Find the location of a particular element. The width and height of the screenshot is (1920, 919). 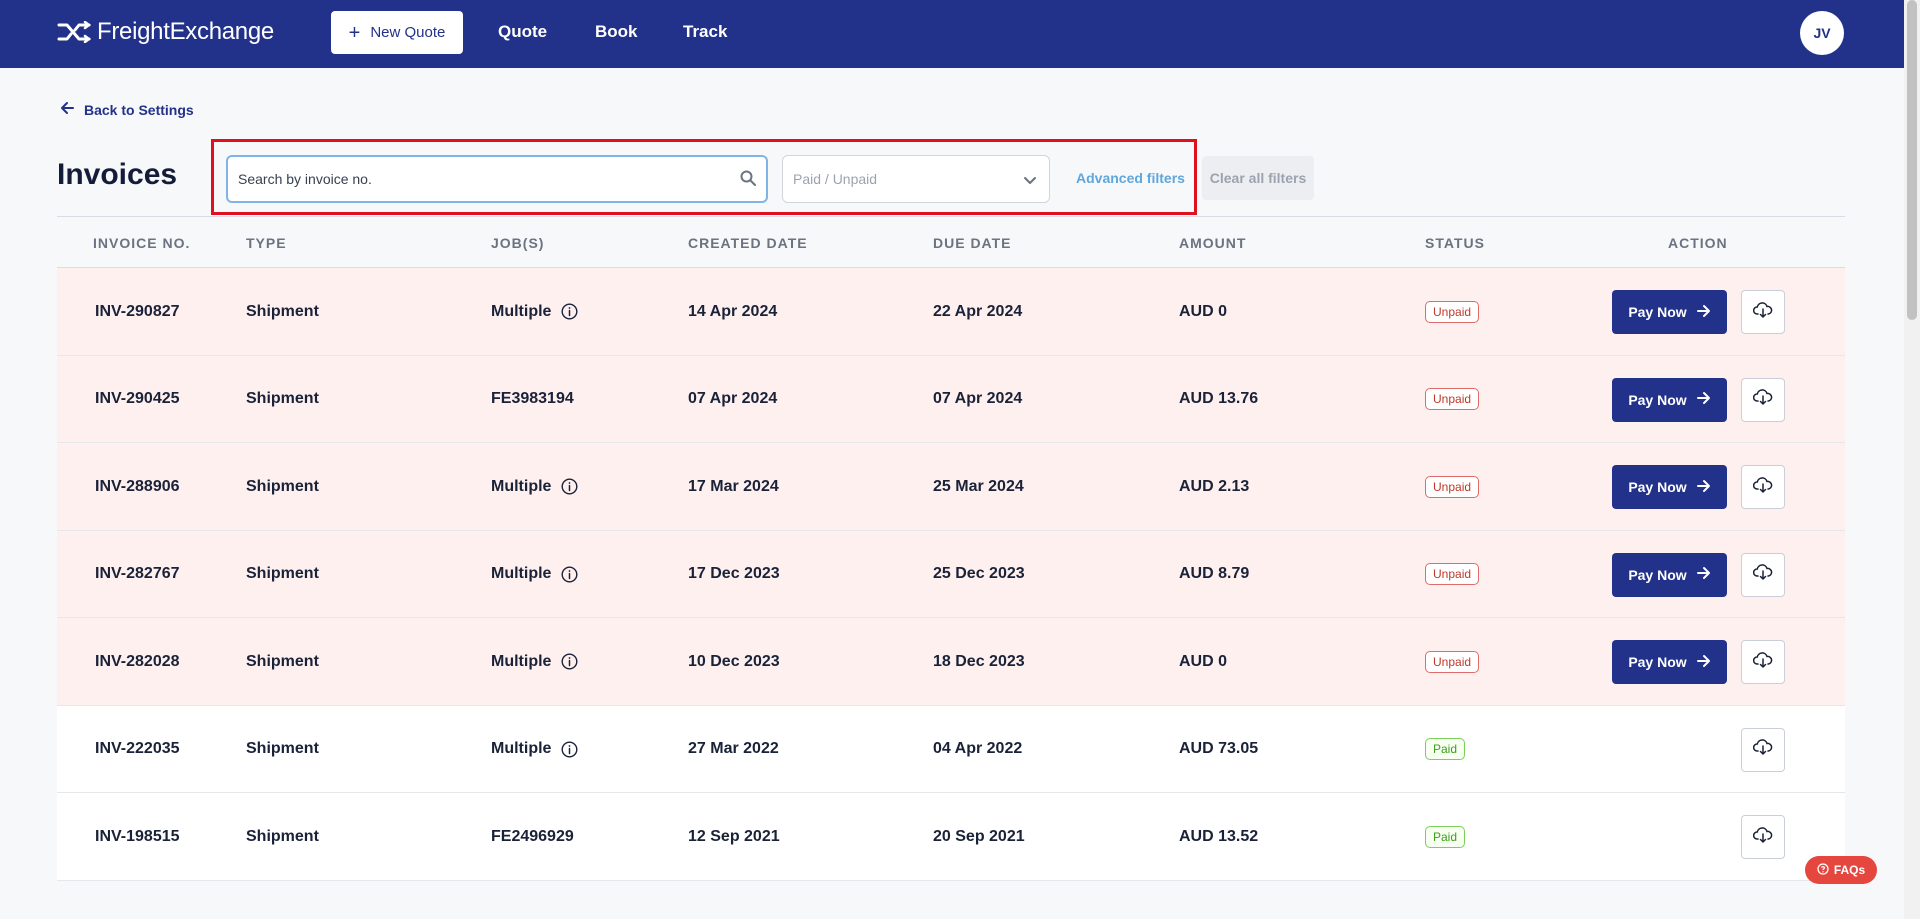

search-field is located at coordinates (497, 179).